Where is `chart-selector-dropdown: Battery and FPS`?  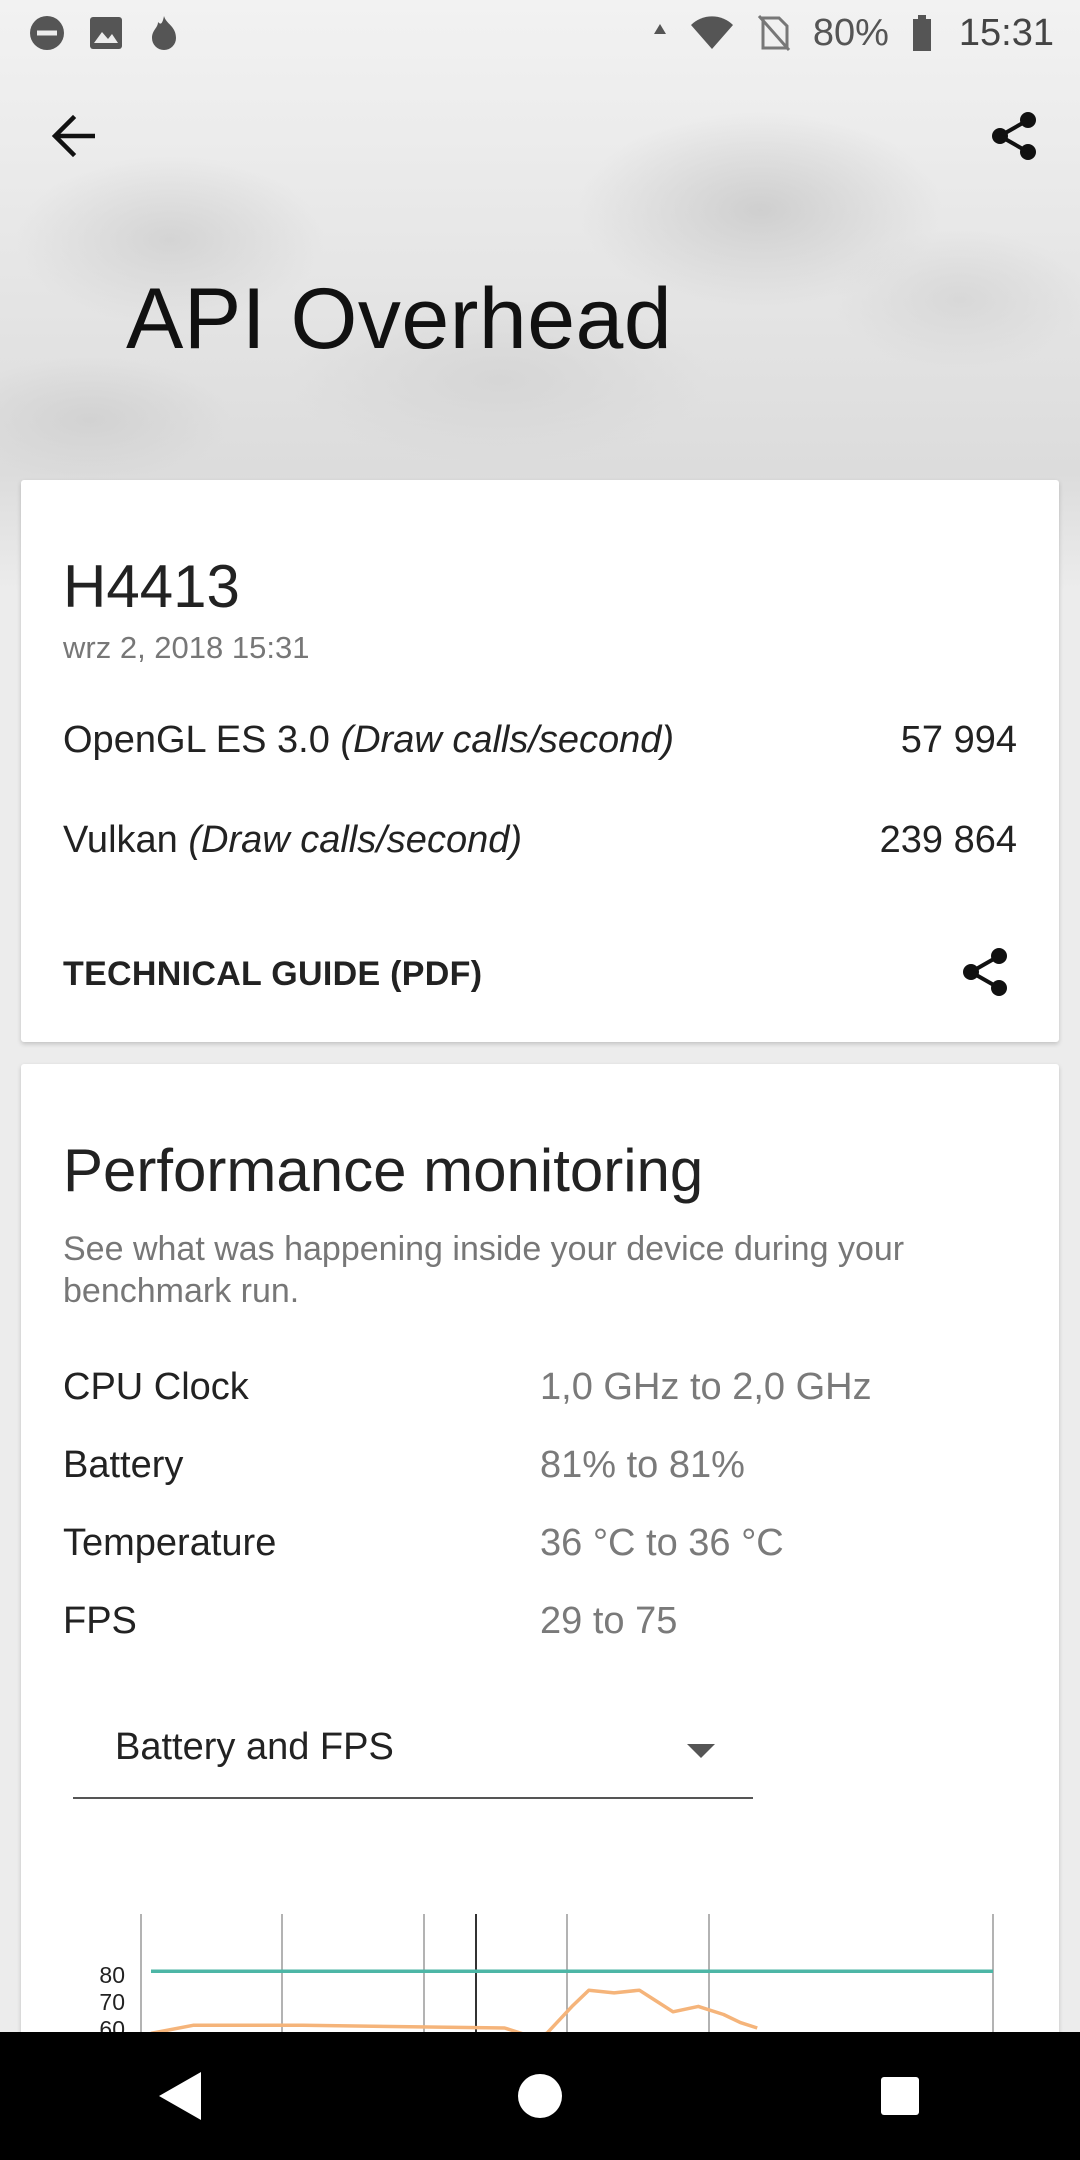 chart-selector-dropdown: Battery and FPS is located at coordinates (413, 1751).